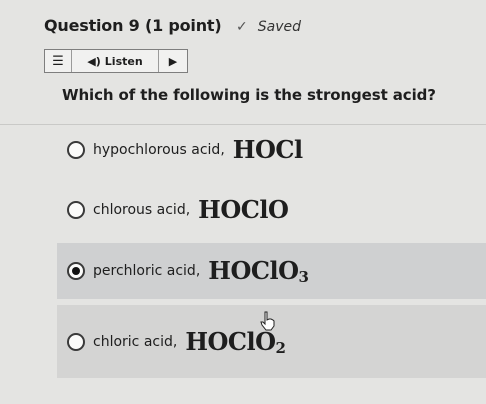  Describe the element at coordinates (242, 27) in the screenshot. I see `checkmark-icon: ✓` at that location.